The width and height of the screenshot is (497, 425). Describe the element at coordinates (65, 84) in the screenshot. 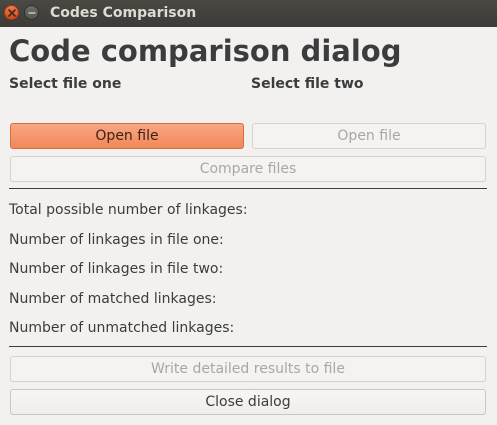

I see `file-one-label: Select file one` at that location.